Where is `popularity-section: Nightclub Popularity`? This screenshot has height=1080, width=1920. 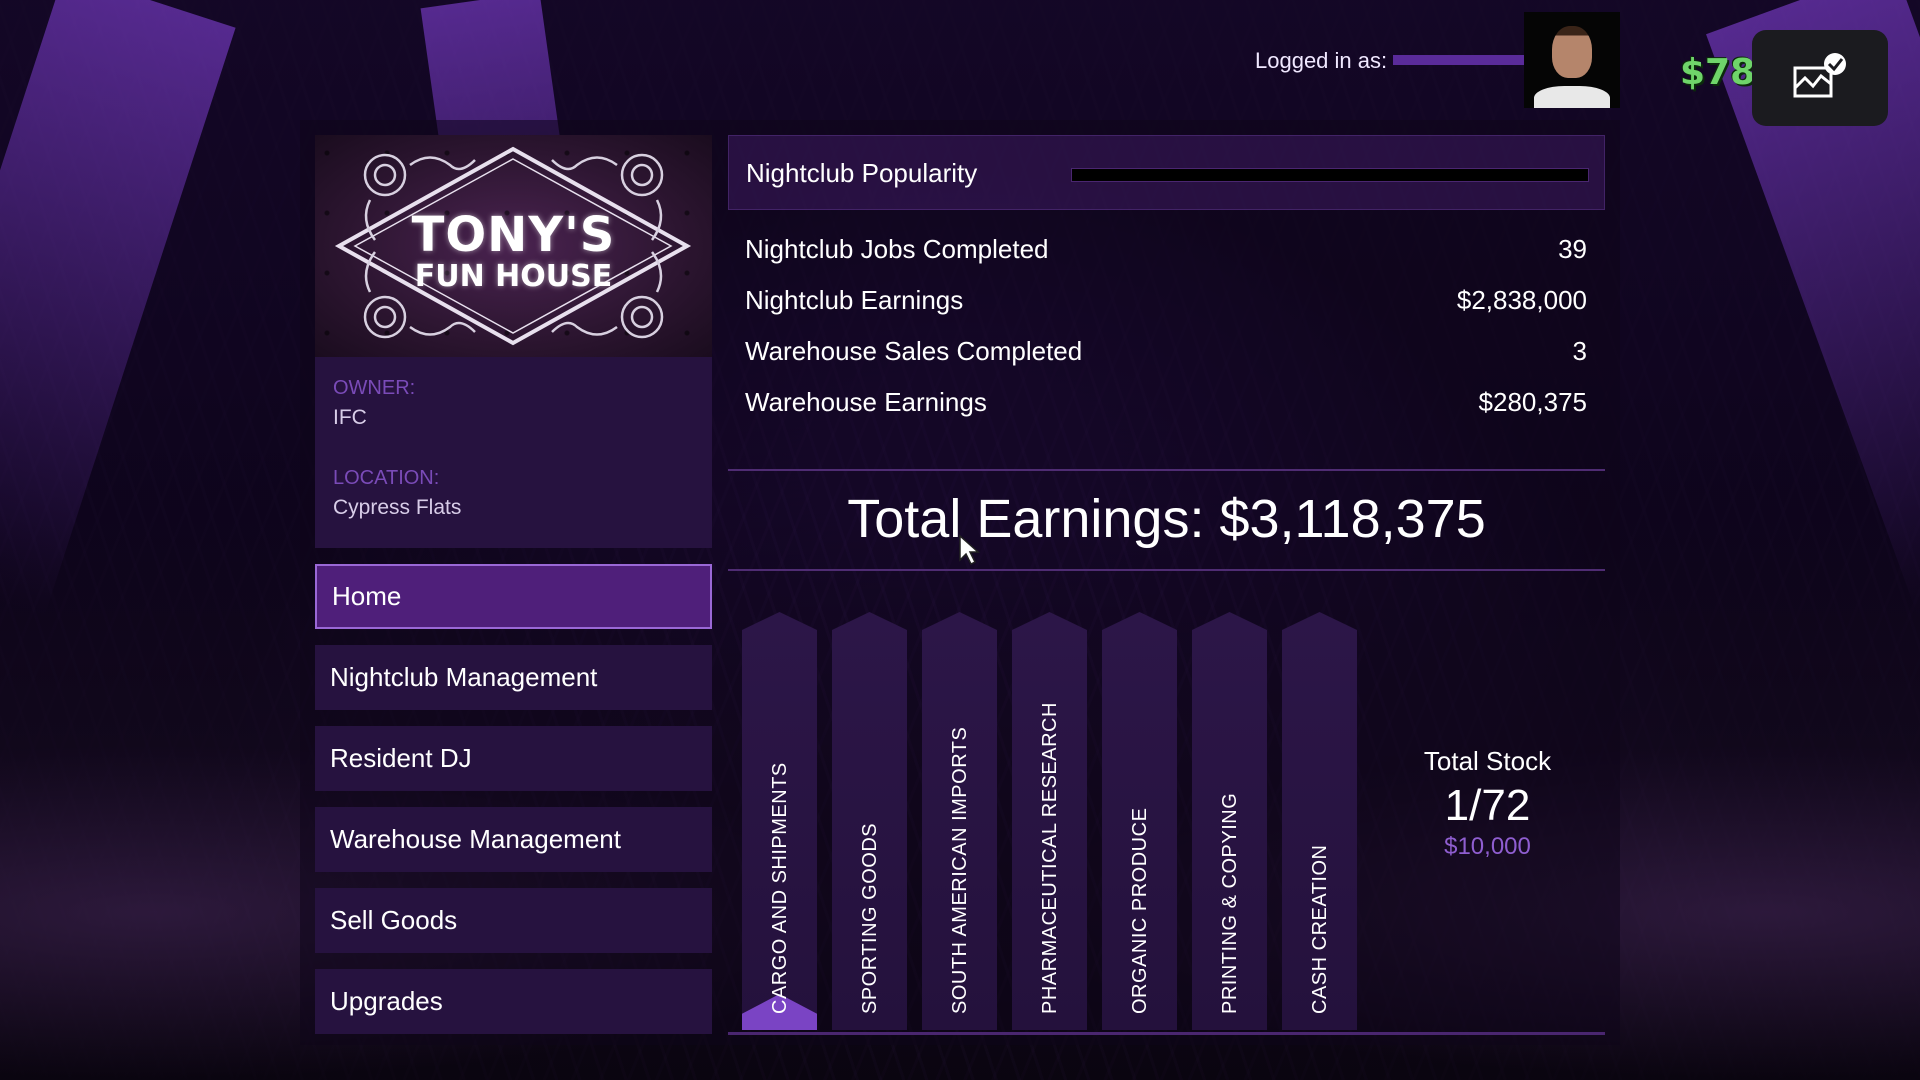 popularity-section: Nightclub Popularity is located at coordinates (1166, 172).